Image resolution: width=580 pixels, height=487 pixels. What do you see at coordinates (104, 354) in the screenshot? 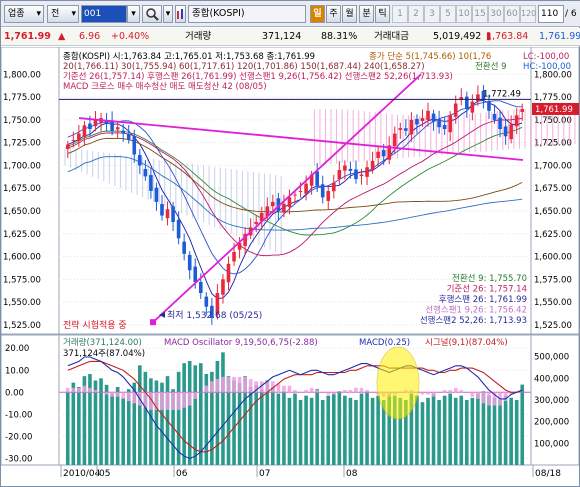
I see `volume-subtitle: 371,124주(87.04%)` at bounding box center [104, 354].